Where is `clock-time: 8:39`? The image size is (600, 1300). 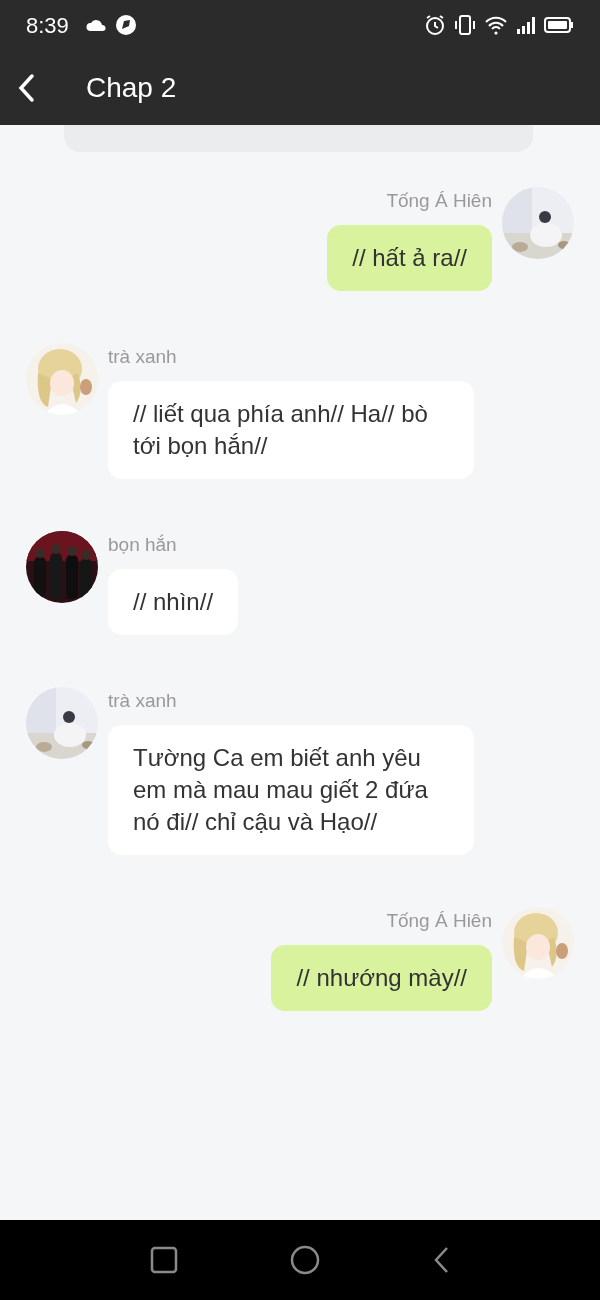 clock-time: 8:39 is located at coordinates (47, 25).